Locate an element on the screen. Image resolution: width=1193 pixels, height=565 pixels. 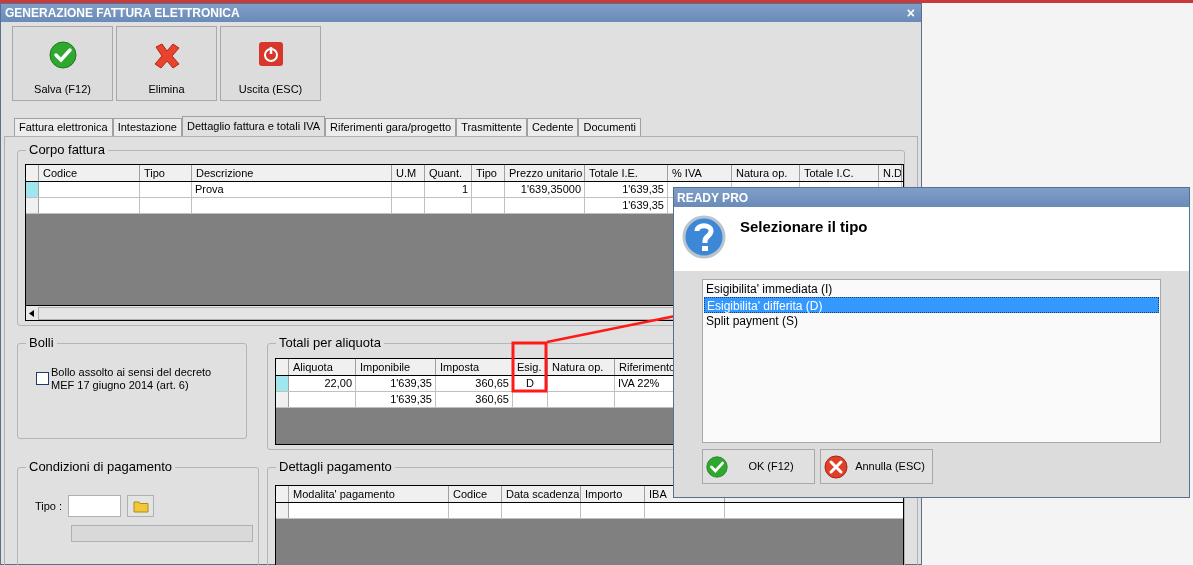
column-header: Aliquota is located at coordinates (322, 367).